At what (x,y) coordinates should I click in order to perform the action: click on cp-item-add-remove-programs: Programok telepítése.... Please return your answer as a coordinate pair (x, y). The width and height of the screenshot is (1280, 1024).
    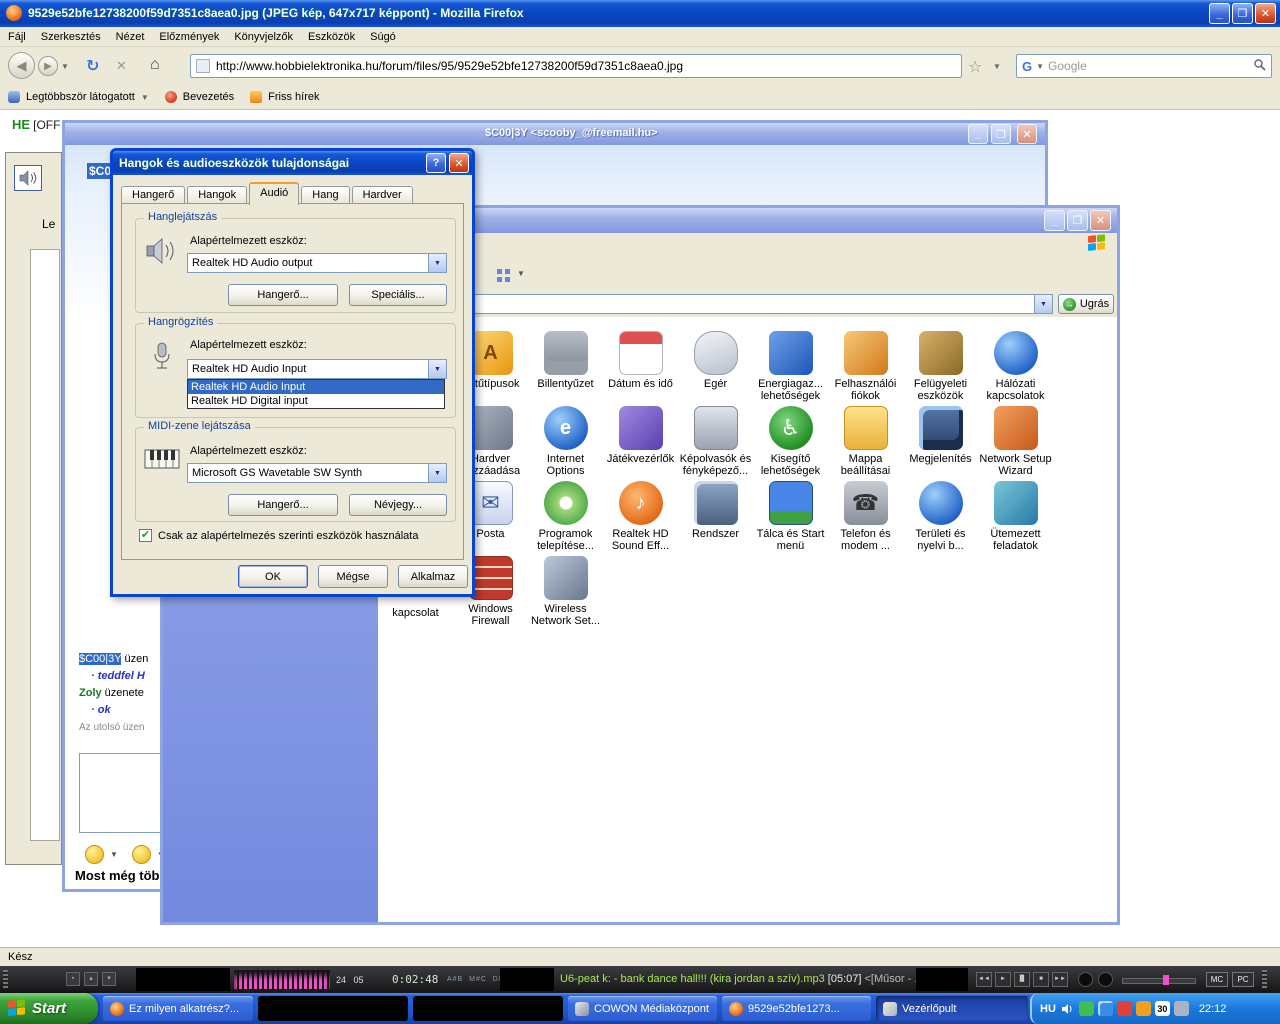
    Looking at the image, I should click on (565, 516).